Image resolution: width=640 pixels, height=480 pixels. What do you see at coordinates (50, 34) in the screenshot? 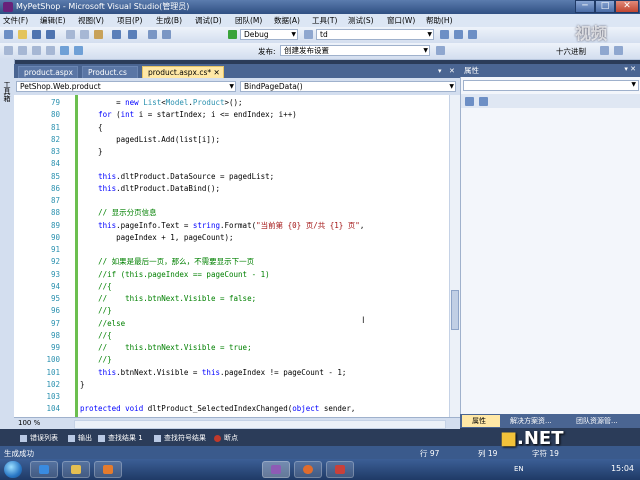
I see `save-all-icon` at bounding box center [50, 34].